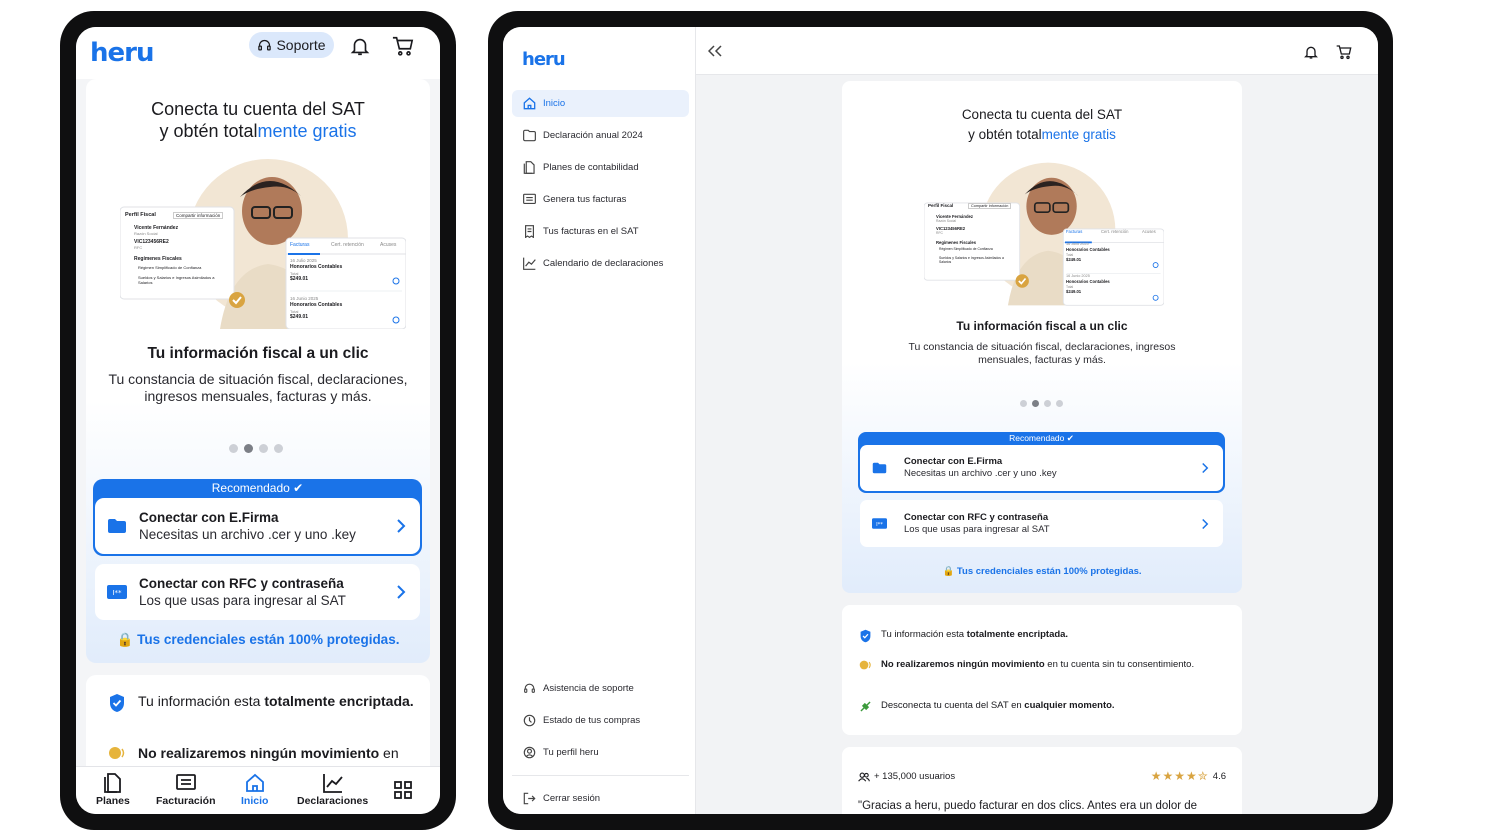  Describe the element at coordinates (170, 267) in the screenshot. I see `illus-regime-1: Régimen Simplificado de Confianza` at that location.